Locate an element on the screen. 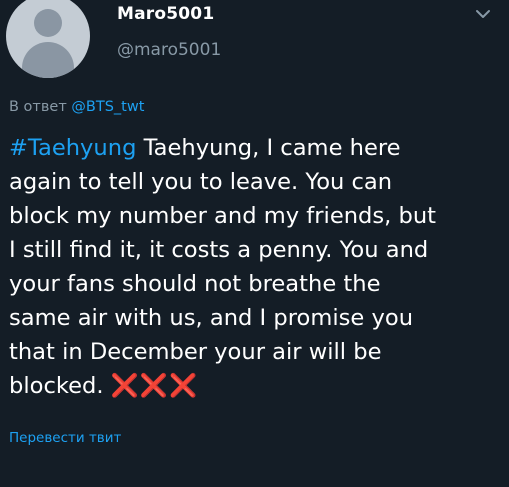 The width and height of the screenshot is (509, 487). reply-context: В ответ @BTS_twt is located at coordinates (76, 107).